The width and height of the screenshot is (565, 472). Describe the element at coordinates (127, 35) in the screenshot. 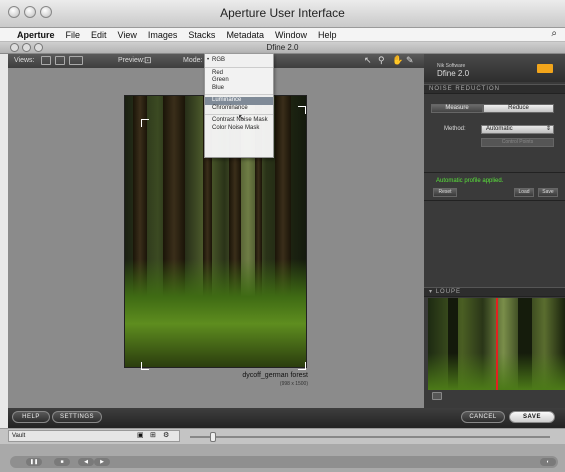

I see `menu-view: View` at that location.